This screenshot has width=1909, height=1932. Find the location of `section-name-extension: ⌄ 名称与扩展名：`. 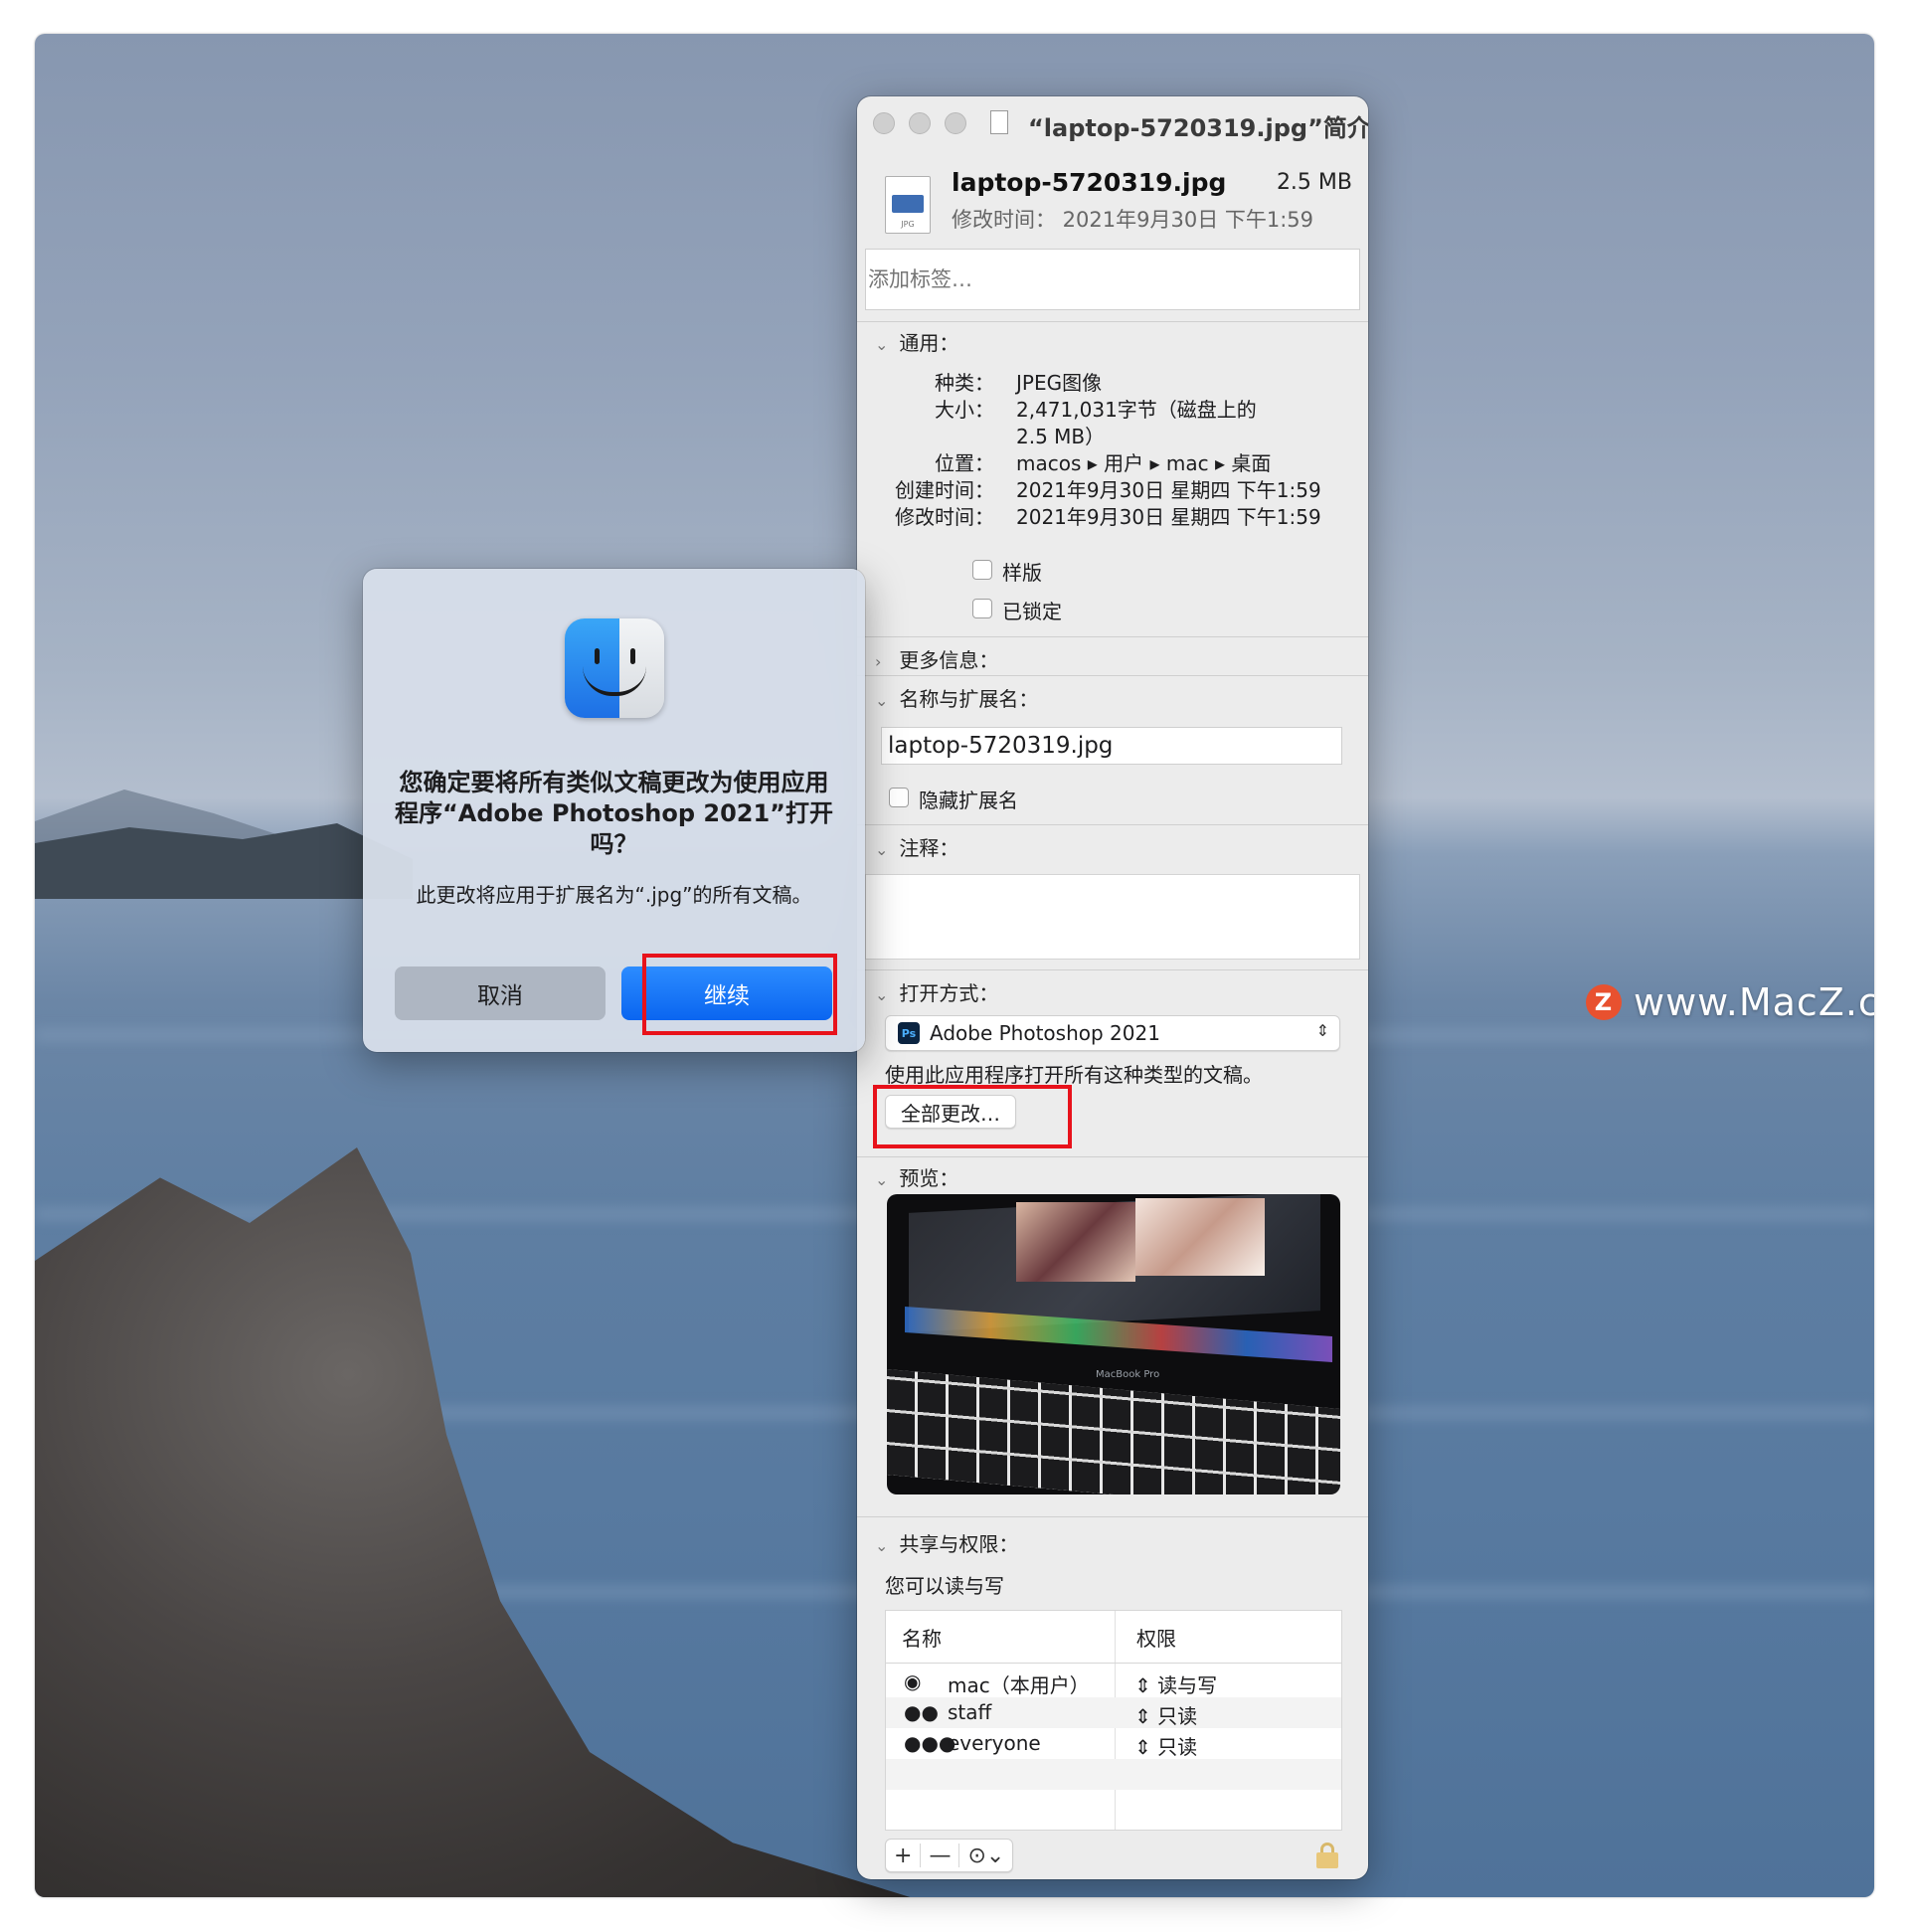

section-name-extension: ⌄ 名称与扩展名： is located at coordinates (956, 698).